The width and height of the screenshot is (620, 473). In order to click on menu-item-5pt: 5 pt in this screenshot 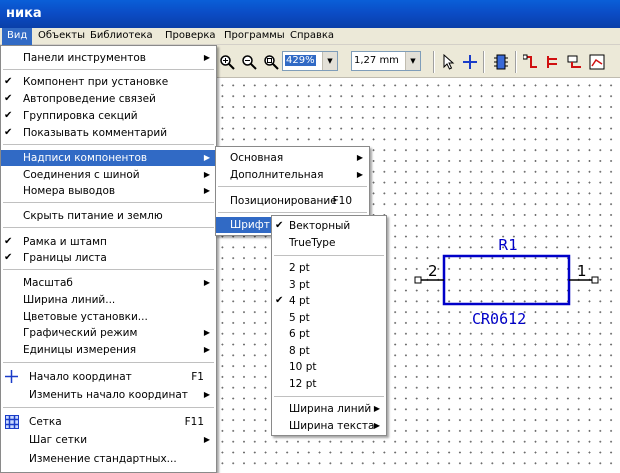, I will do `click(329, 318)`.